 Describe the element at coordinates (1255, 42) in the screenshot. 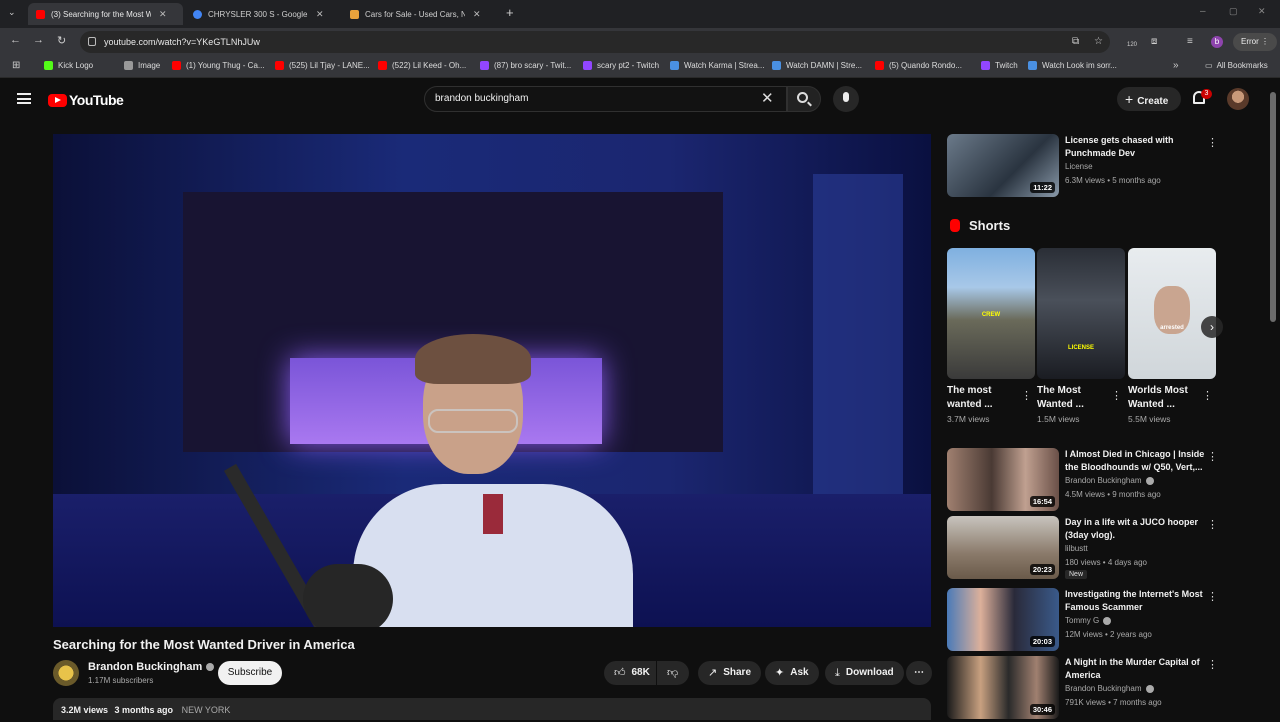

I see `error-button: Error ⋮` at that location.